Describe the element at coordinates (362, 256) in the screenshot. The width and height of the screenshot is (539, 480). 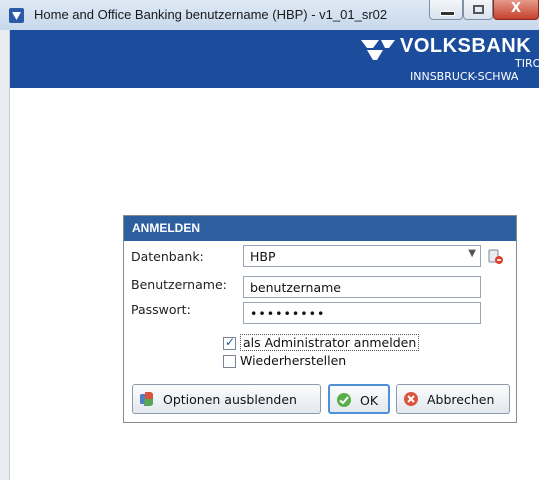
I see `database-select: HBP ▼` at that location.